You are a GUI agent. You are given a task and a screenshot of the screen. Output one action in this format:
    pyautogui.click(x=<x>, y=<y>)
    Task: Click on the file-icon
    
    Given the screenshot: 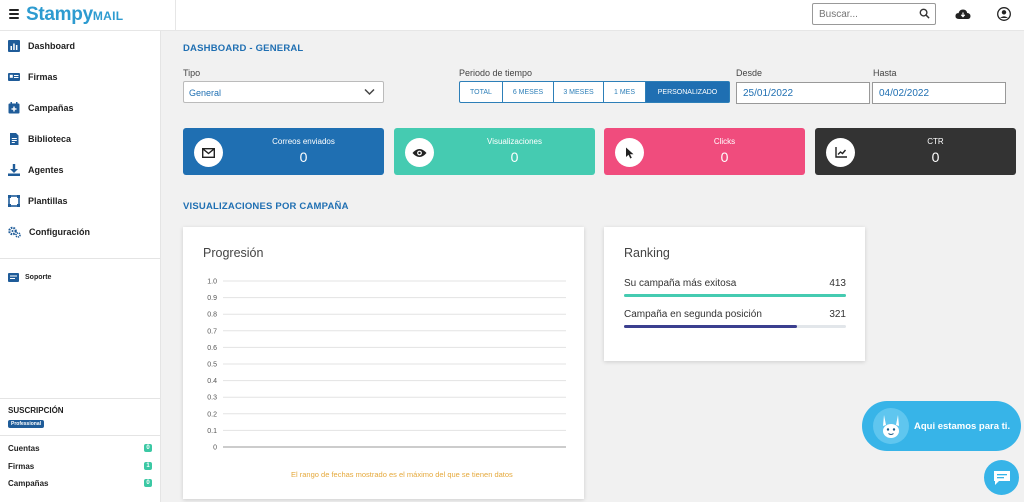 What is the action you would take?
    pyautogui.click(x=14, y=139)
    